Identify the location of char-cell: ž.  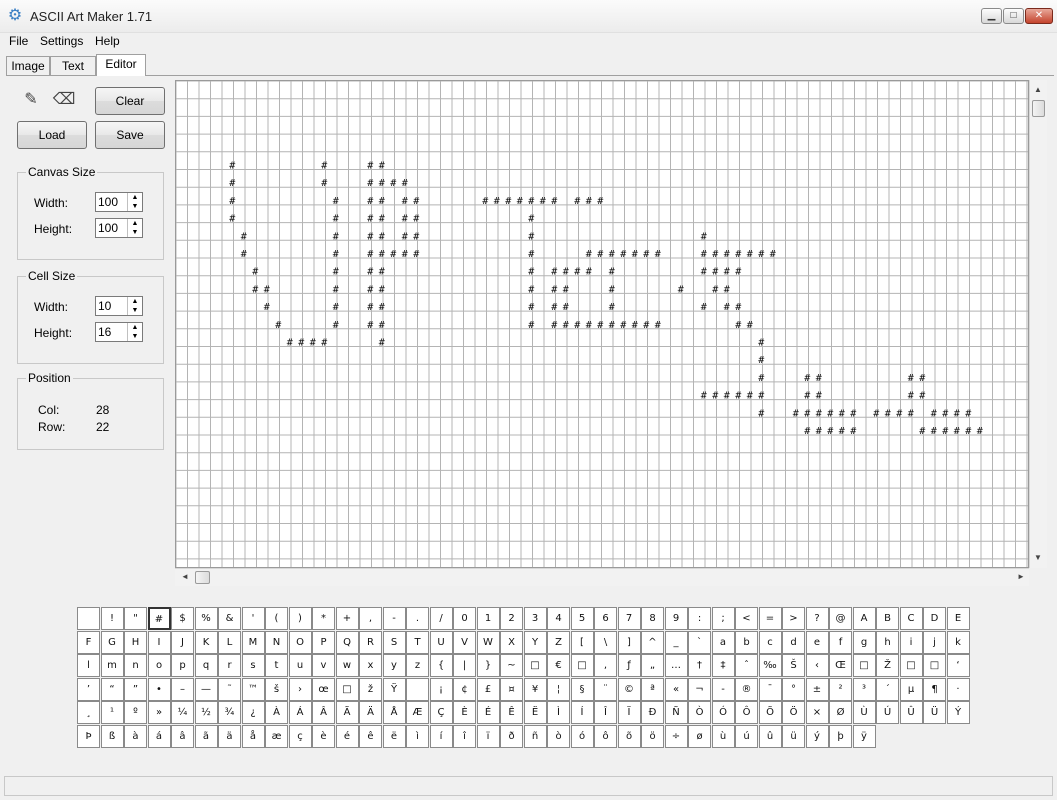
(370, 689).